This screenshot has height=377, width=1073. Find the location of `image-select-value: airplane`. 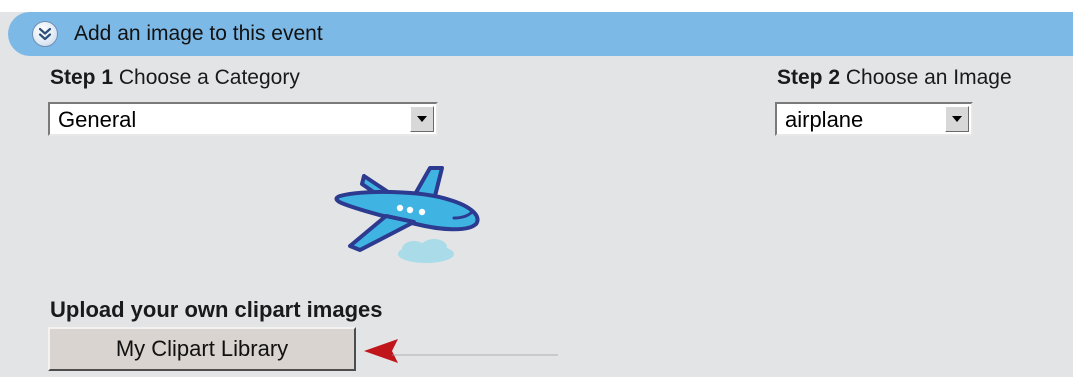

image-select-value: airplane is located at coordinates (824, 119).